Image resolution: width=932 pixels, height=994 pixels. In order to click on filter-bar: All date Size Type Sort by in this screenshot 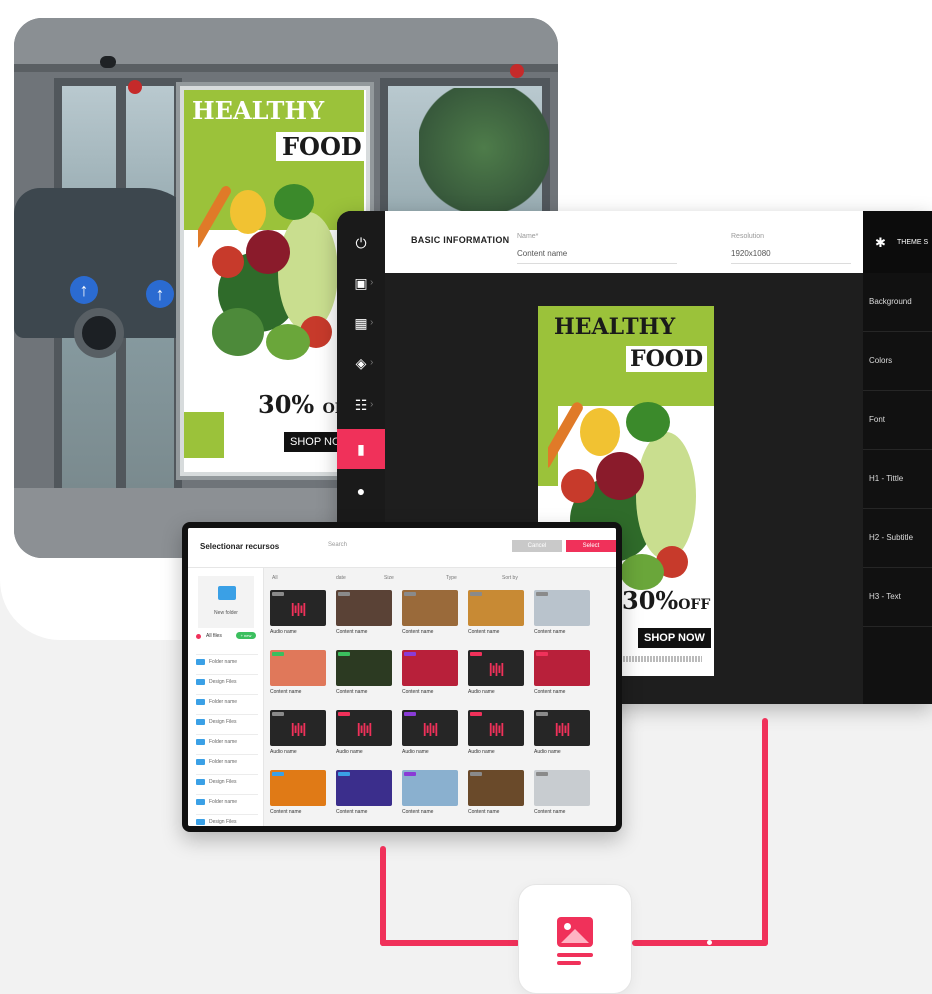, I will do `click(440, 579)`.